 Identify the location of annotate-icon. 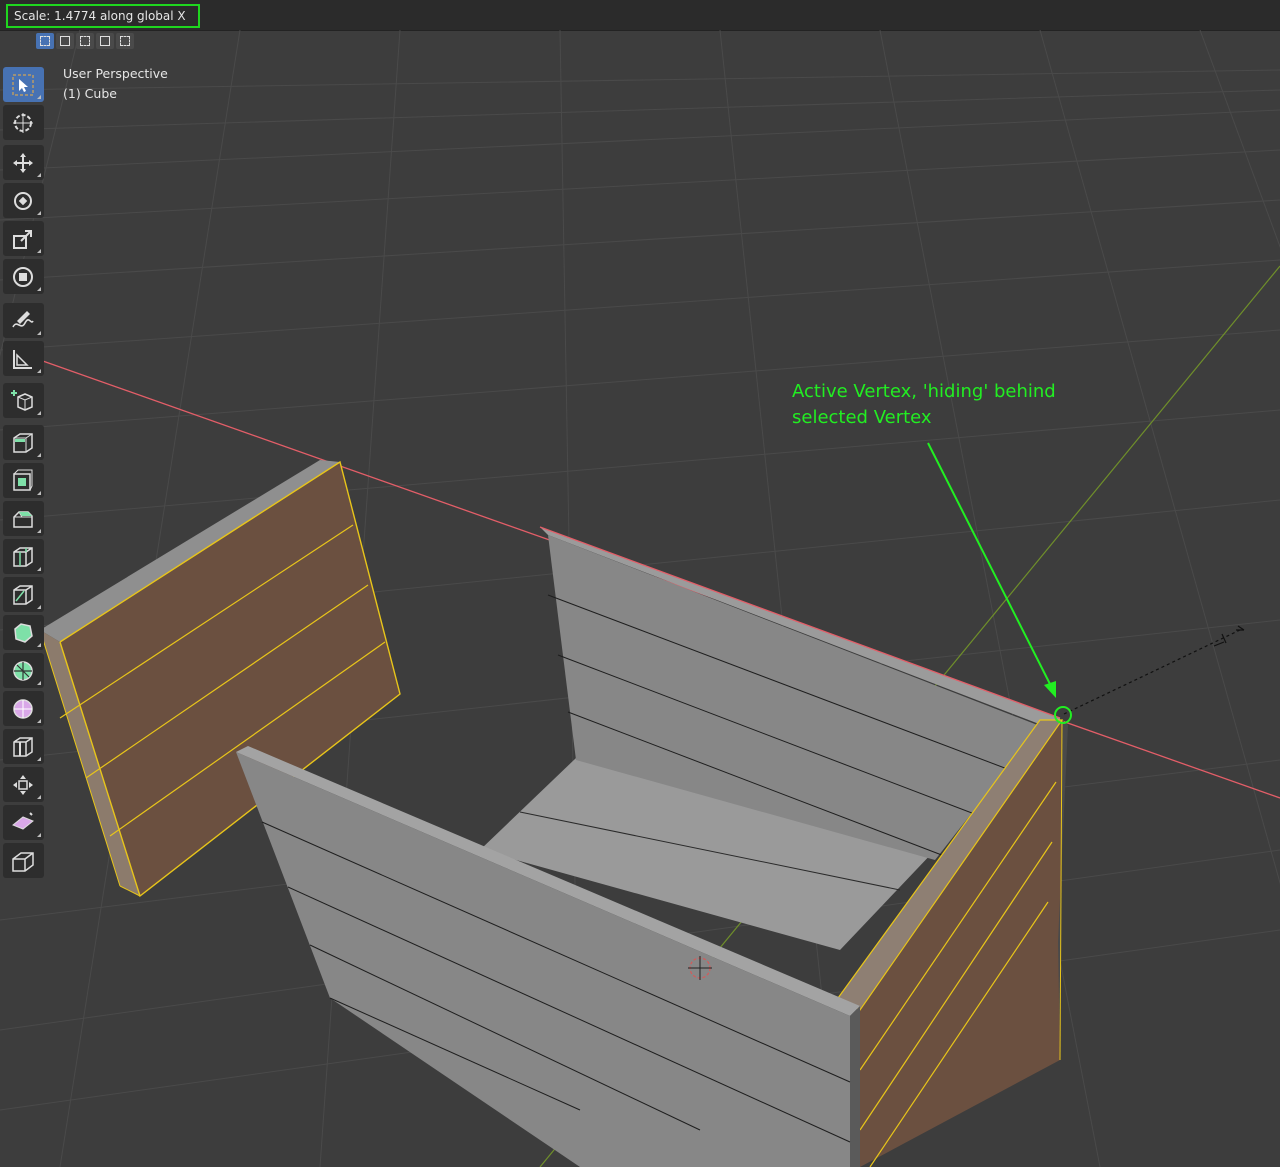
(23, 320).